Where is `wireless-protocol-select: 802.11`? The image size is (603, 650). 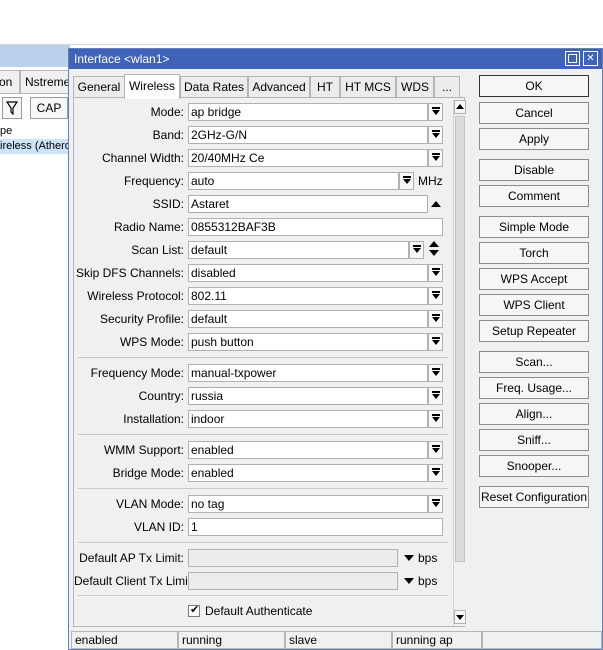 wireless-protocol-select: 802.11 is located at coordinates (308, 296).